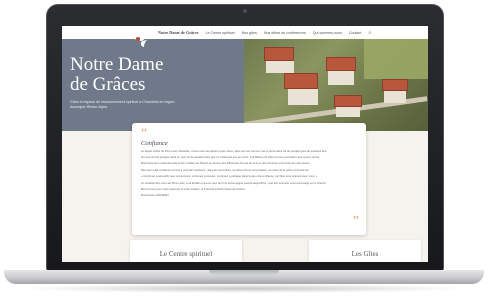 This screenshot has height=304, width=488. I want to click on nav-item-contact: Contact, so click(355, 33).